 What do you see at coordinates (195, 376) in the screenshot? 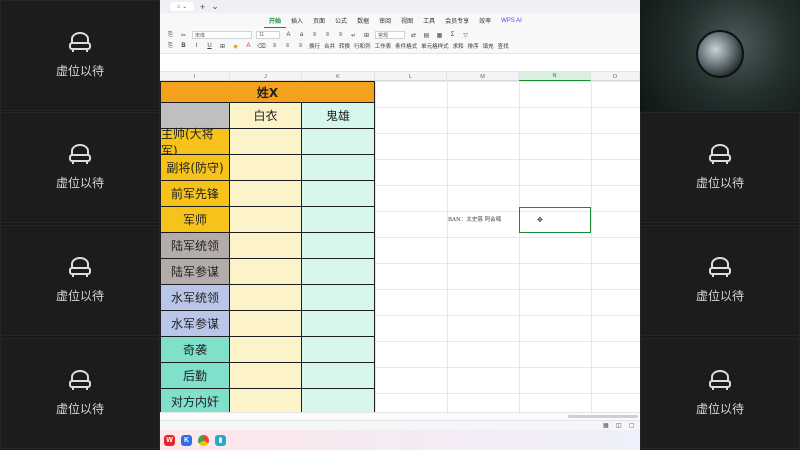
I see `role-cell: 后勤` at bounding box center [195, 376].